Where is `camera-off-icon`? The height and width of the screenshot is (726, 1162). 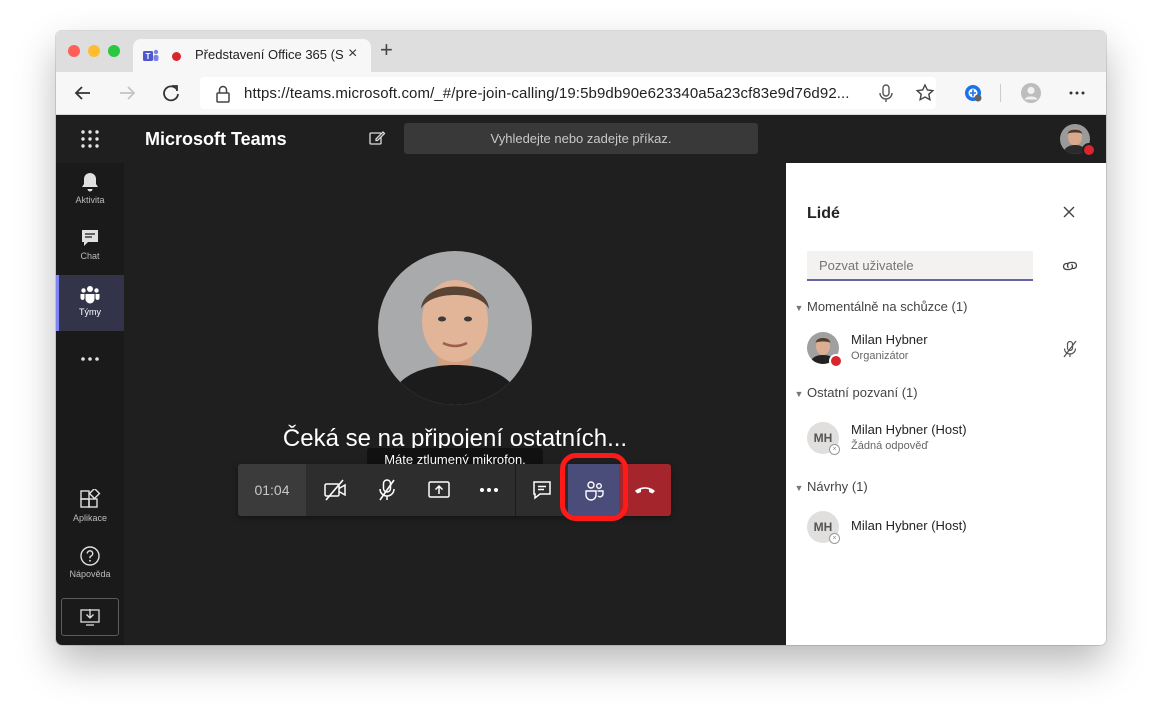 camera-off-icon is located at coordinates (335, 490).